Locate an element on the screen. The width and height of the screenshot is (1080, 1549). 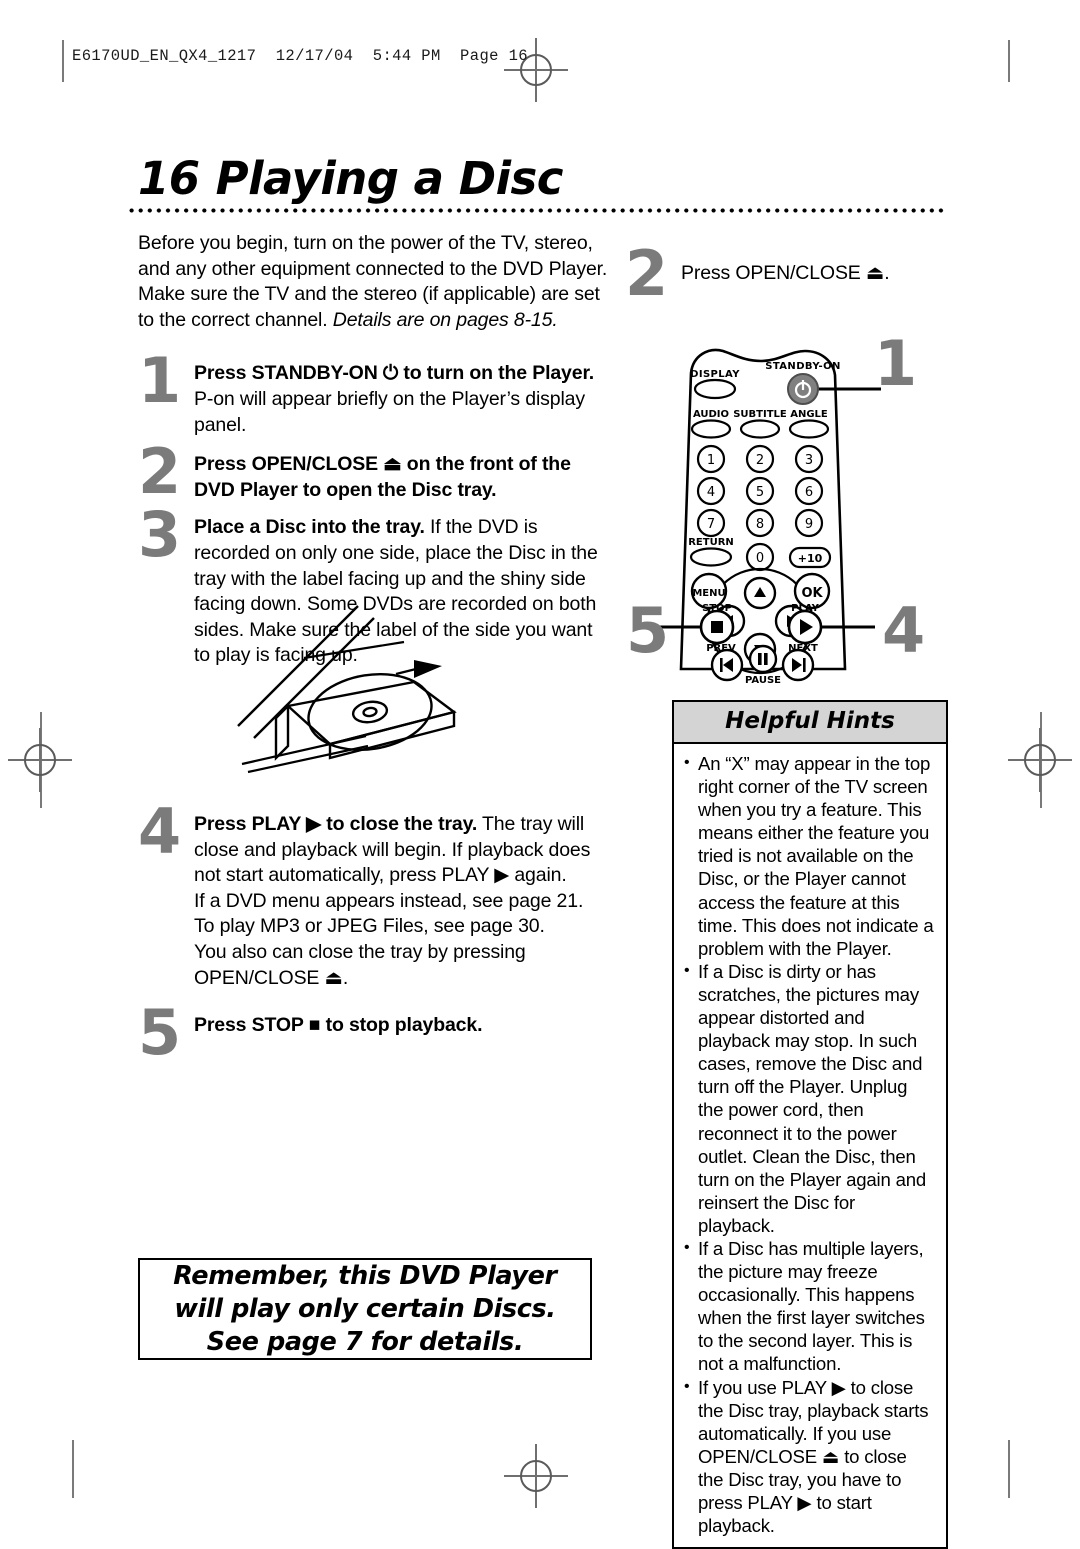
right-step-2: 2 Press OPEN/CLOSE ⏏. is located at coordinates (786, 278).